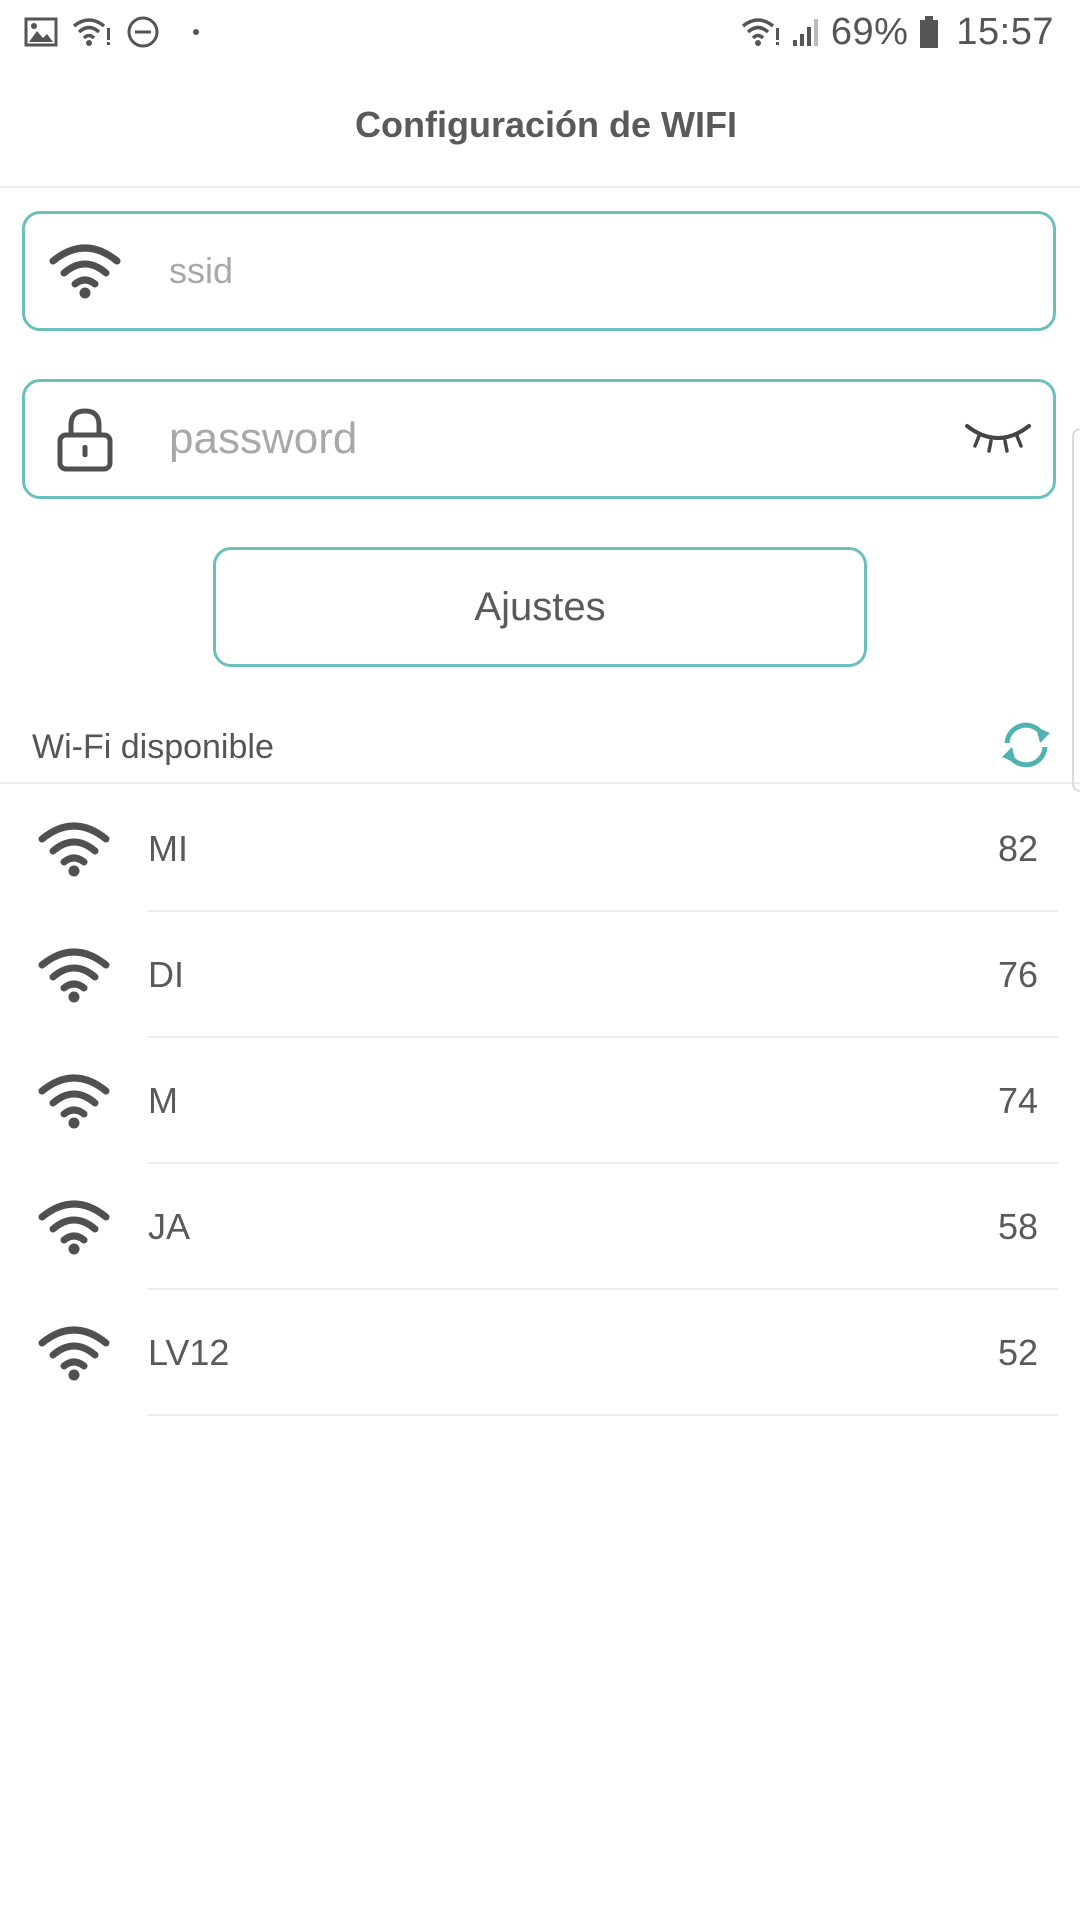 The height and width of the screenshot is (1920, 1080). What do you see at coordinates (196, 32) in the screenshot?
I see `dot-icon` at bounding box center [196, 32].